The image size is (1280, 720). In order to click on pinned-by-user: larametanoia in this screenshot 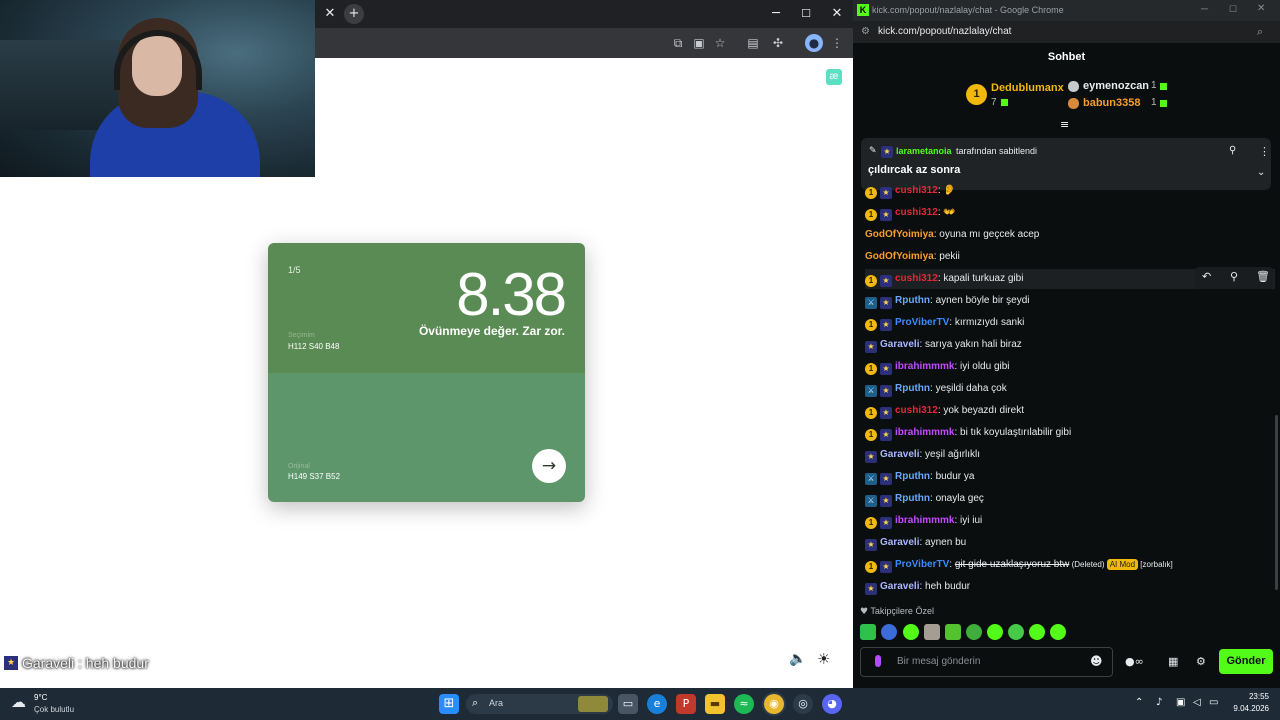, I will do `click(924, 151)`.